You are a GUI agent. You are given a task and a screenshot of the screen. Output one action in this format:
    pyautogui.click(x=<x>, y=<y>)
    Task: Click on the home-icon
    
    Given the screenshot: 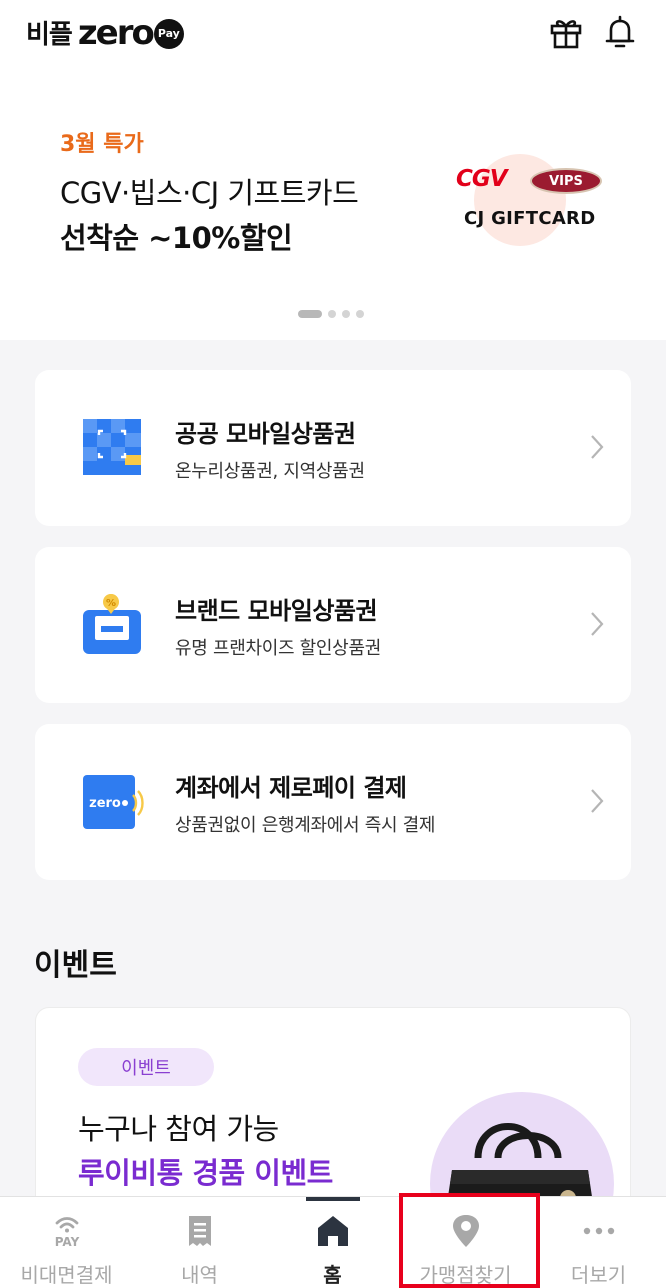 What is the action you would take?
    pyautogui.click(x=332, y=1231)
    